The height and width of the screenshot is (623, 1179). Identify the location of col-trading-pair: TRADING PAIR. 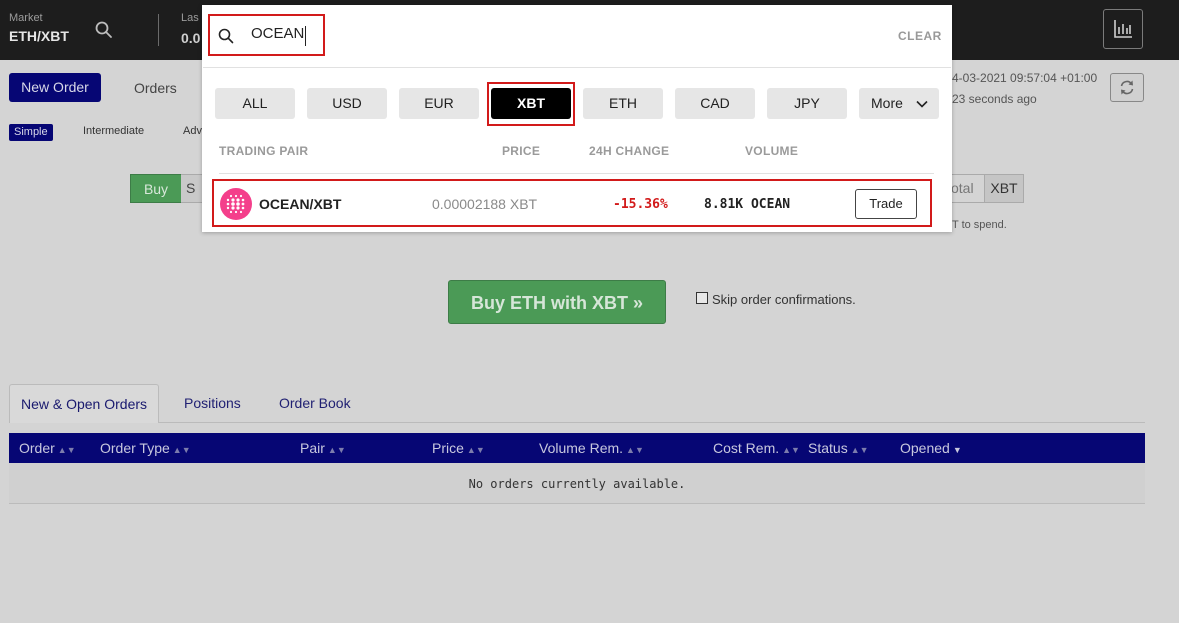
(264, 151).